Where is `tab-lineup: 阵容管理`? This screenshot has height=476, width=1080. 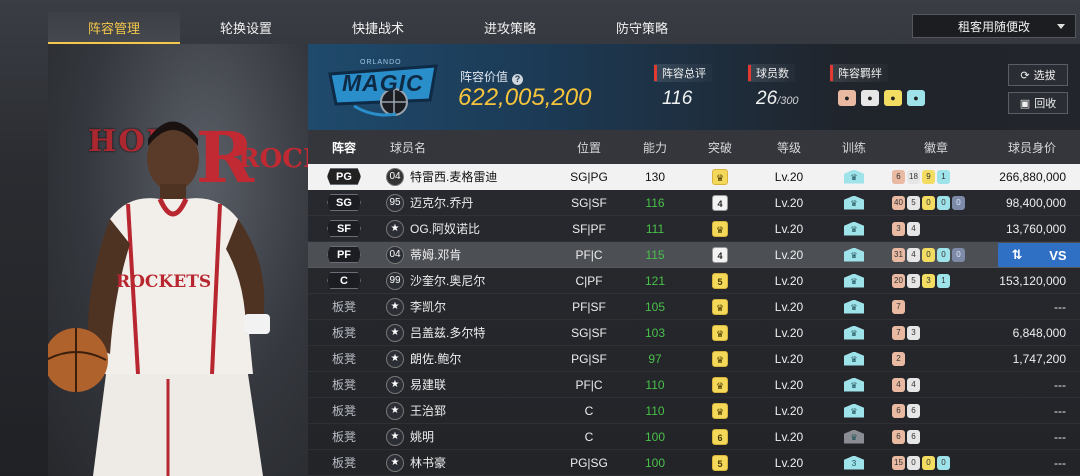
tab-lineup: 阵容管理 is located at coordinates (114, 28).